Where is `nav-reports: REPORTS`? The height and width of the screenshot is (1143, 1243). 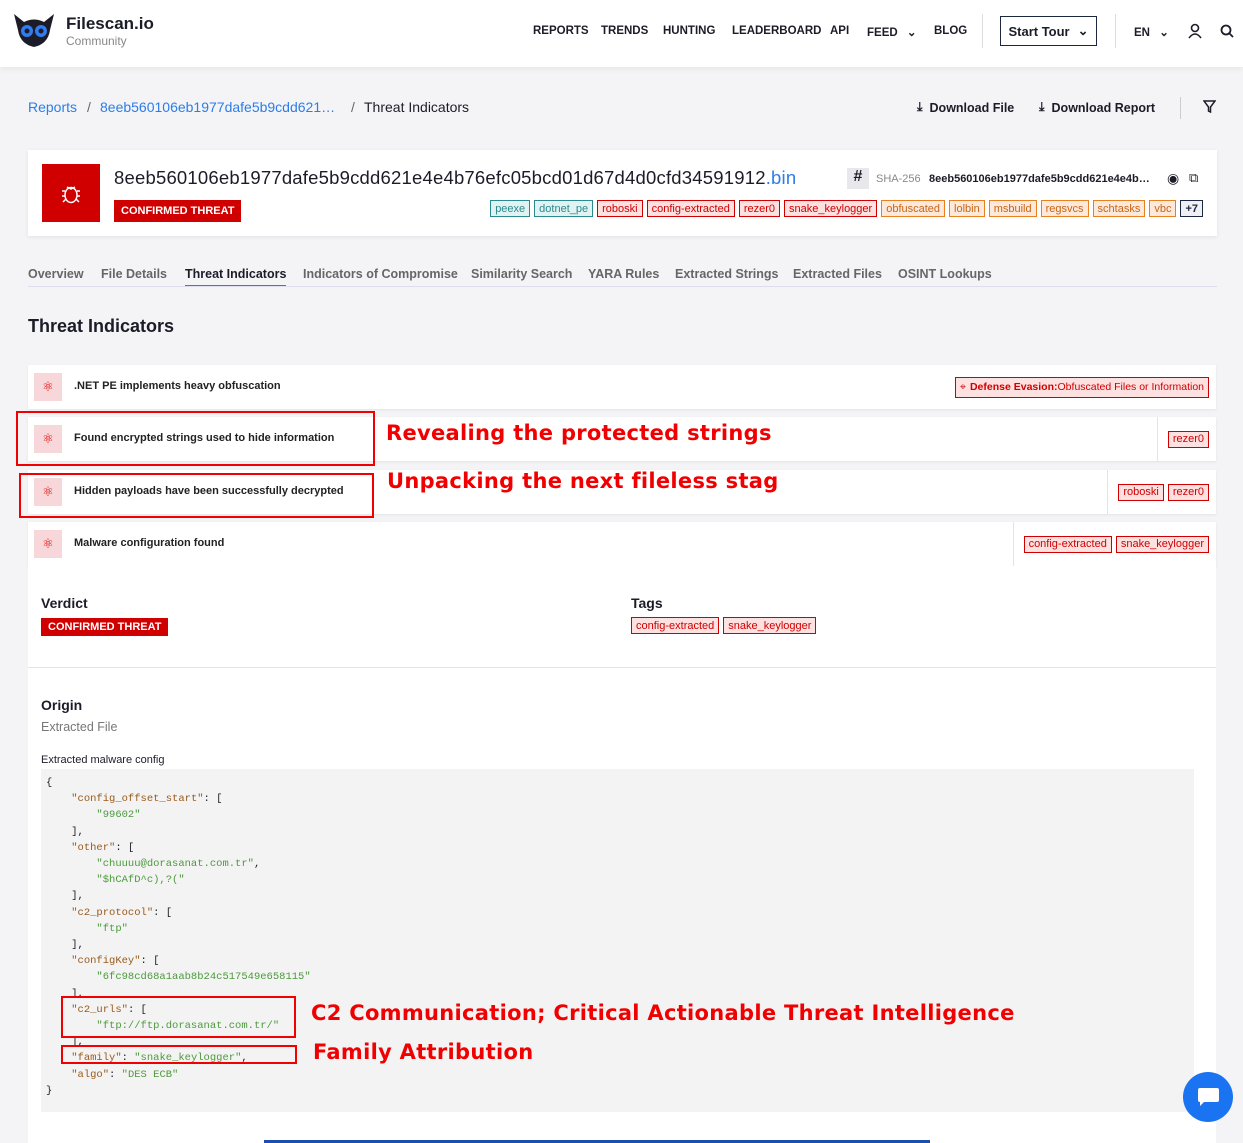 nav-reports: REPORTS is located at coordinates (561, 31).